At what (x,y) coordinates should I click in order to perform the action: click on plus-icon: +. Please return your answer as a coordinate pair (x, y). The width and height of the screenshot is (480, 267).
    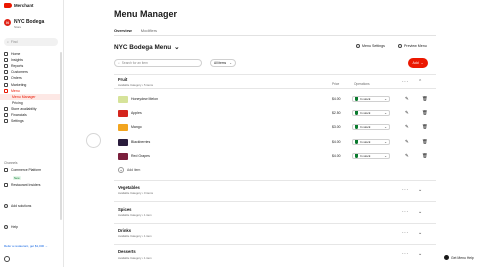
    Looking at the image, I should click on (121, 170).